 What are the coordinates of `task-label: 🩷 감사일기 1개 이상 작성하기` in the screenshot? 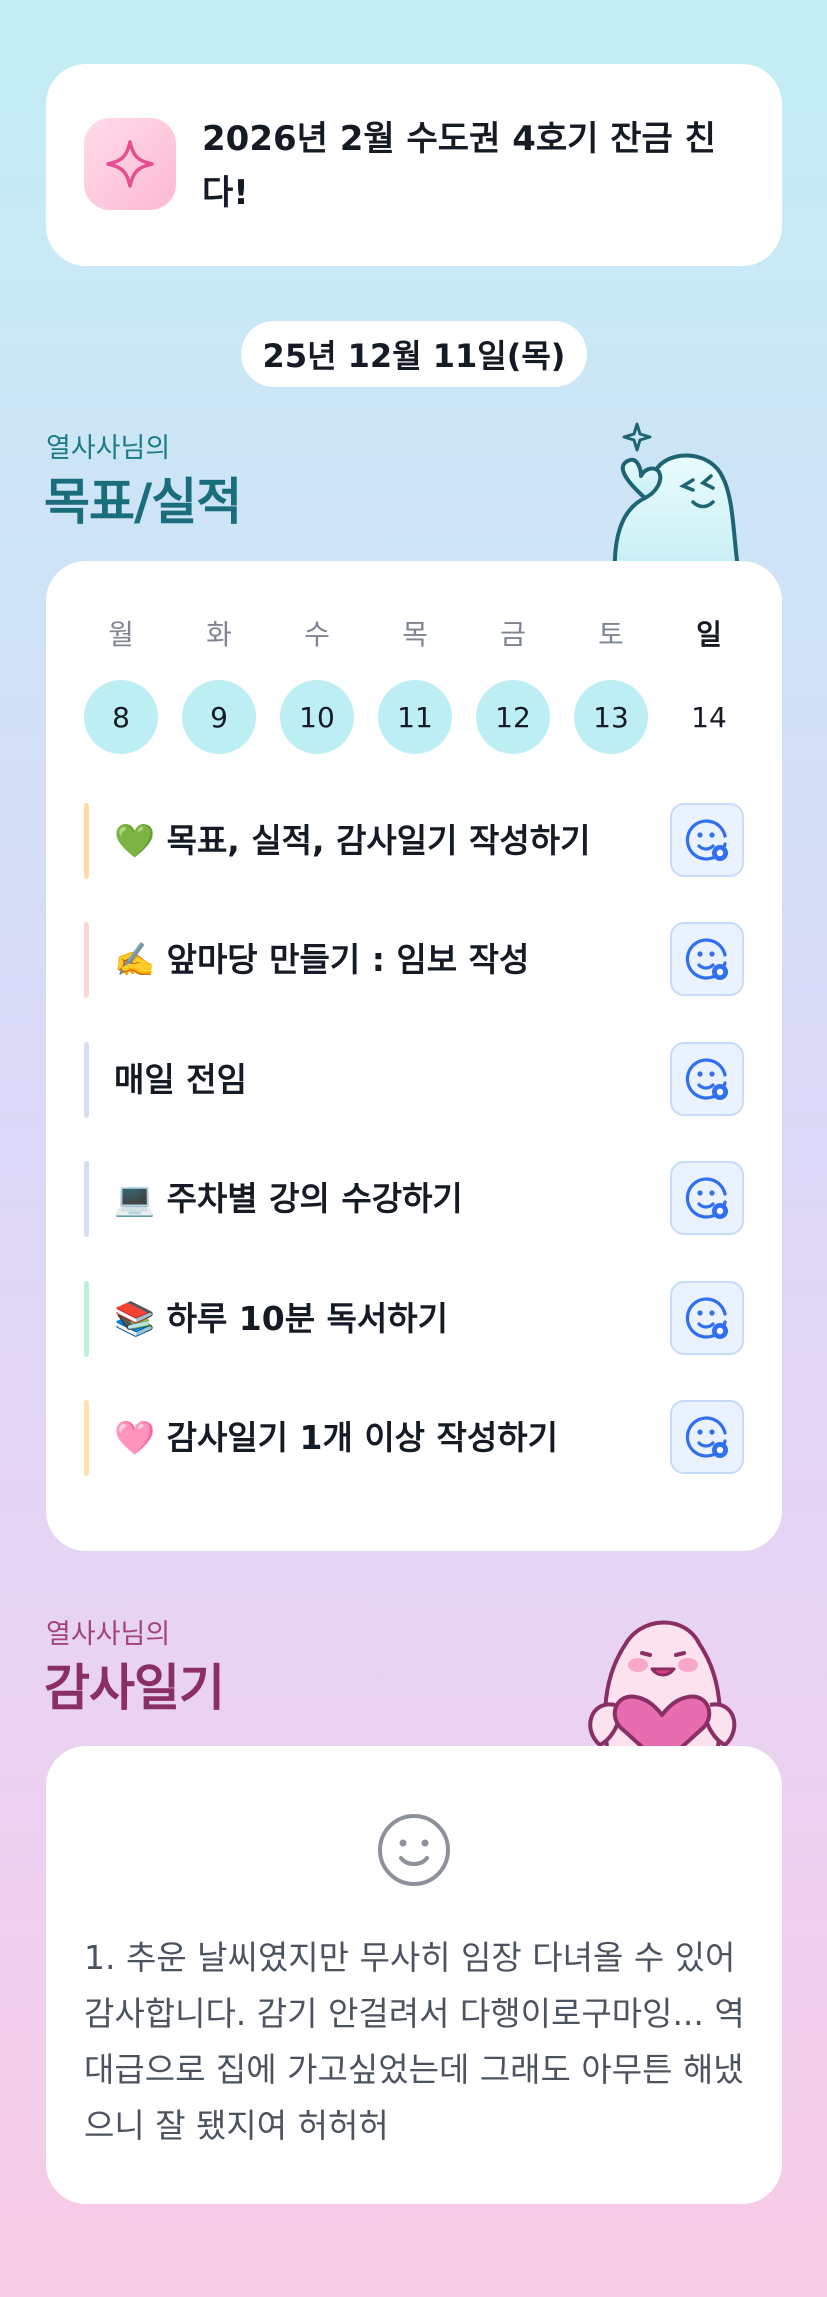 It's located at (336, 1437).